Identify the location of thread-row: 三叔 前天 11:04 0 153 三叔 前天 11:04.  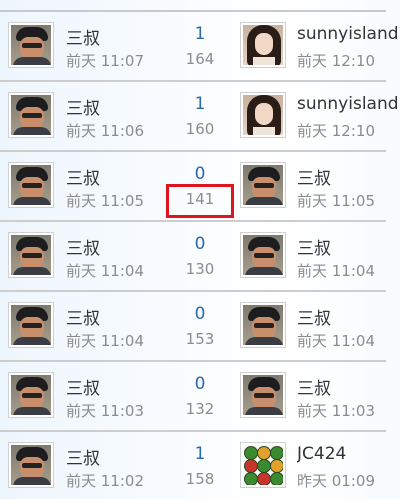
(193, 327).